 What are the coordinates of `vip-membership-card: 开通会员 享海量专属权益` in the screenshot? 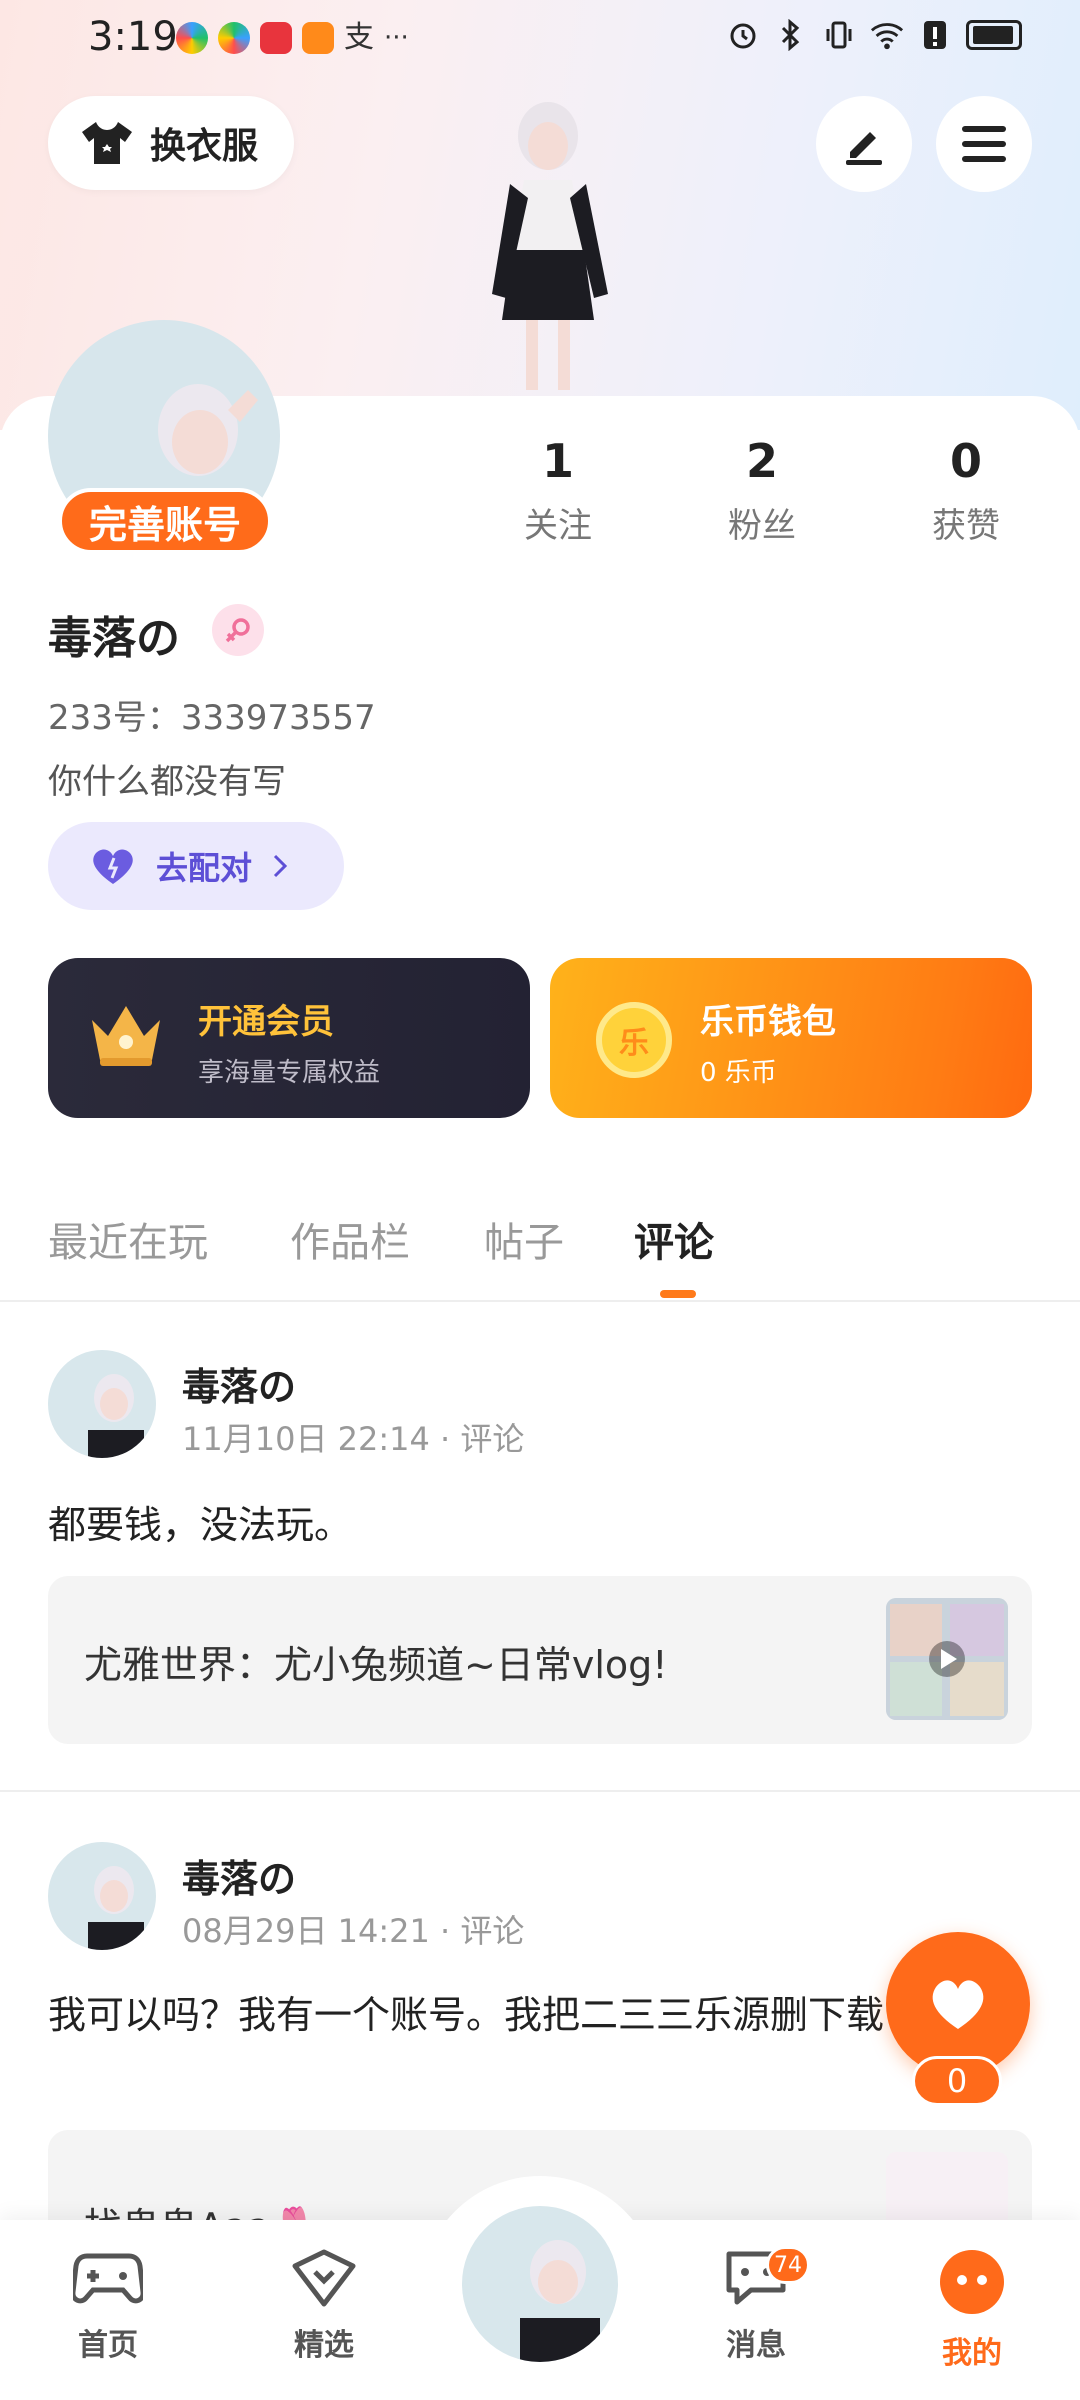 It's located at (289, 1038).